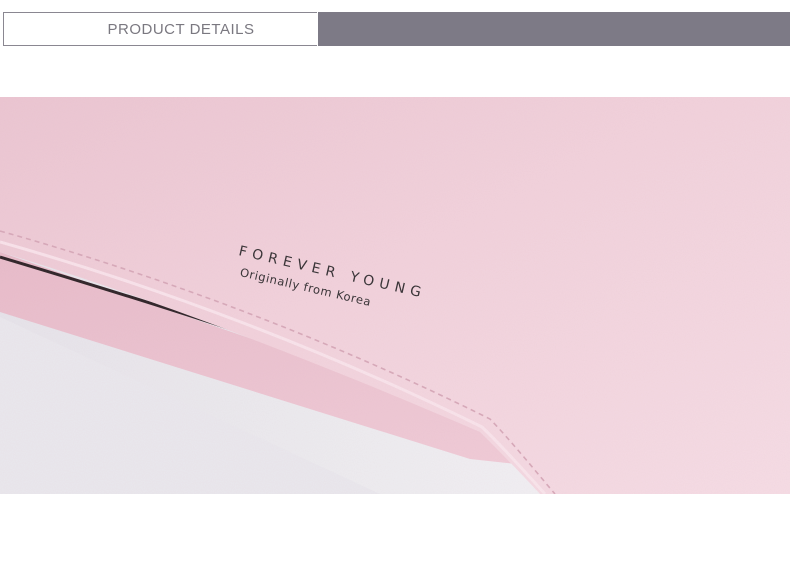 The width and height of the screenshot is (790, 585). Describe the element at coordinates (181, 29) in the screenshot. I see `section-title: PRODUCT DETAILS` at that location.